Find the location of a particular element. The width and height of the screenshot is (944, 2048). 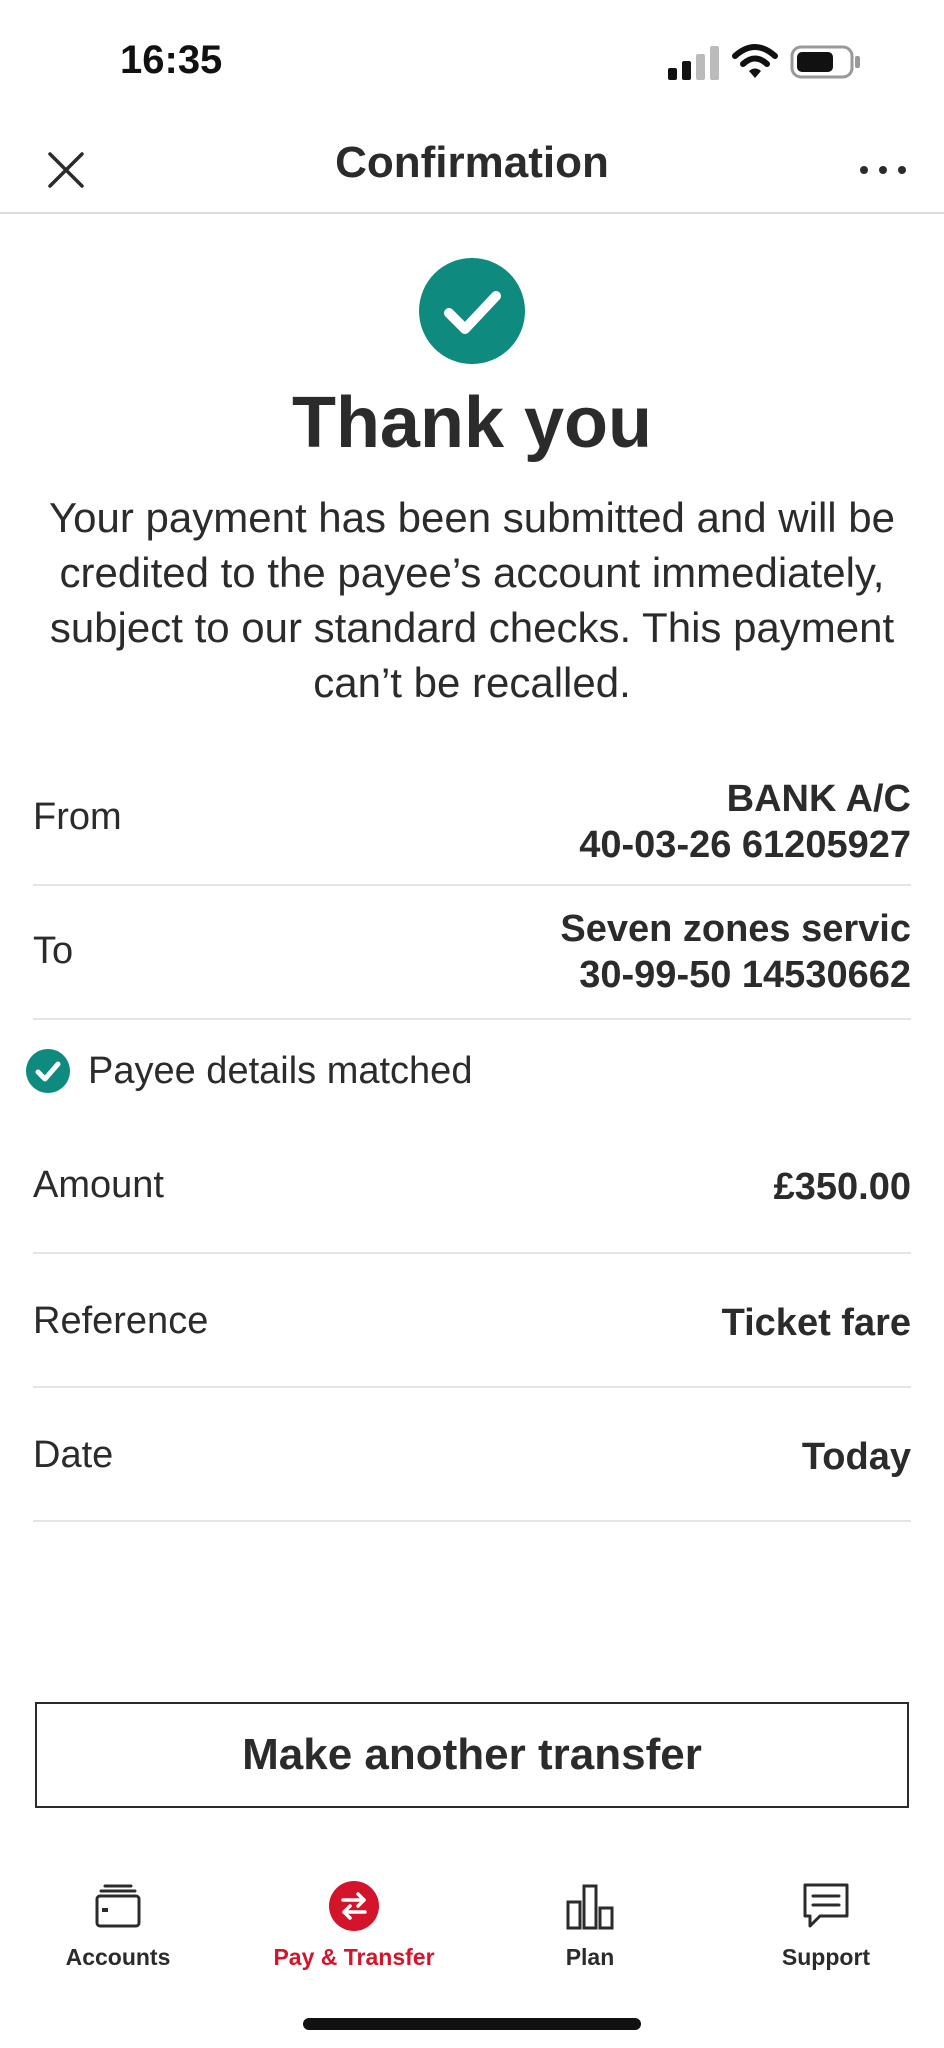

tab-plan: Plan is located at coordinates (590, 1925).